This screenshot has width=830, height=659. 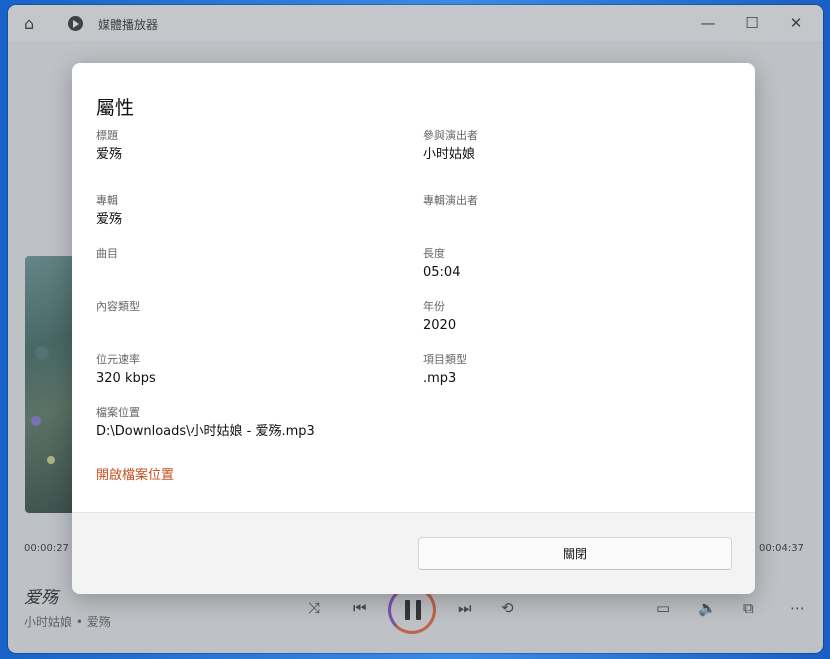 I want to click on property-value: 320 kbps, so click(x=126, y=378).